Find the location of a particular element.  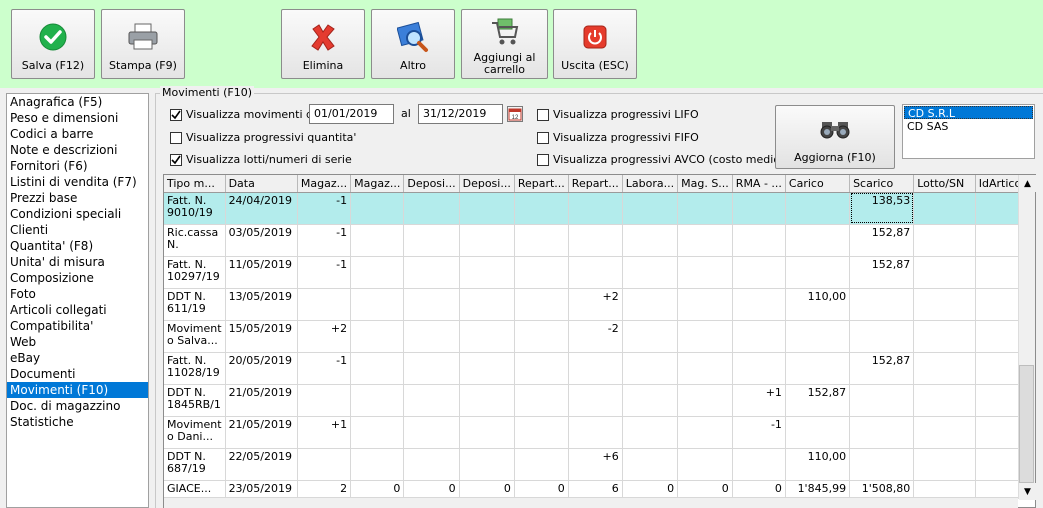

column-header: Lotto/SN is located at coordinates (944, 184).